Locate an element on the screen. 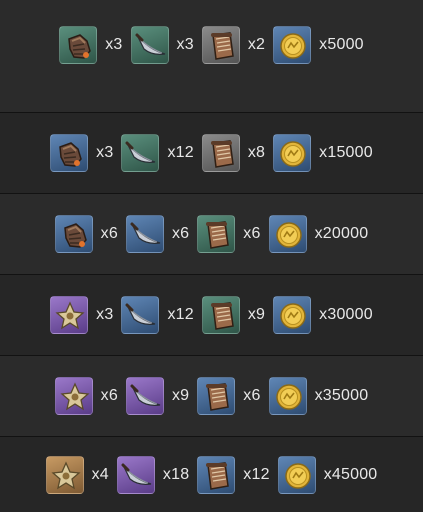 This screenshot has width=423, height=512. item-quantity: x35000 is located at coordinates (341, 395).